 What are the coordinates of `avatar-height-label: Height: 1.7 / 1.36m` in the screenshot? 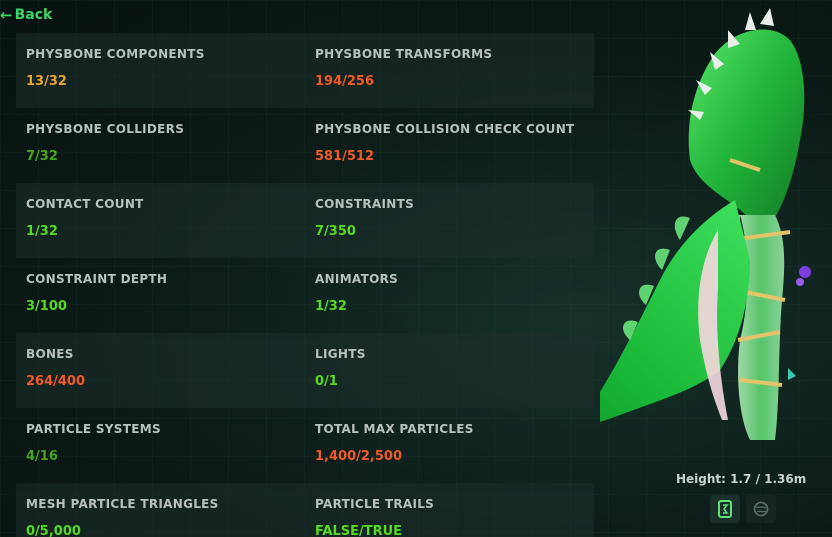 It's located at (741, 479).